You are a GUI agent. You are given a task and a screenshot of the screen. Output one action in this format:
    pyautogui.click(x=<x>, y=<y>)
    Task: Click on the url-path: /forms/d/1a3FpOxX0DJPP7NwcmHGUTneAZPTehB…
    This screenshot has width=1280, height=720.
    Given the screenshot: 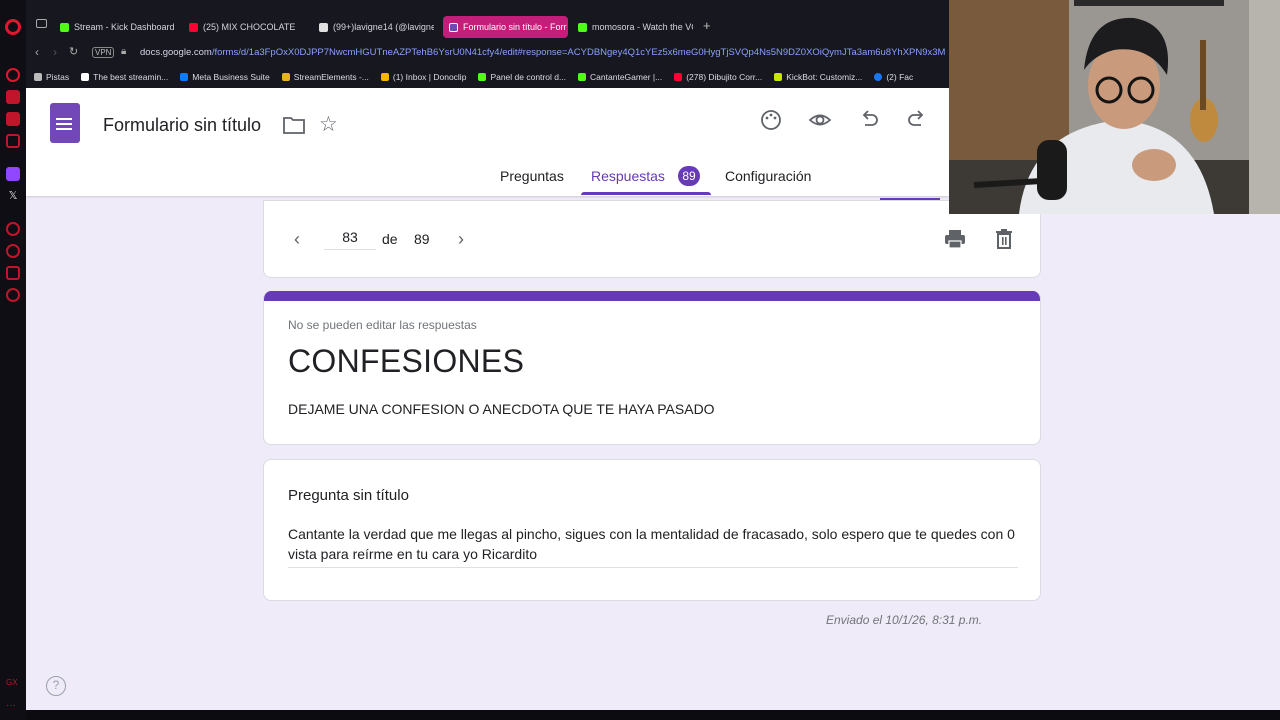 What is the action you would take?
    pyautogui.click(x=578, y=52)
    